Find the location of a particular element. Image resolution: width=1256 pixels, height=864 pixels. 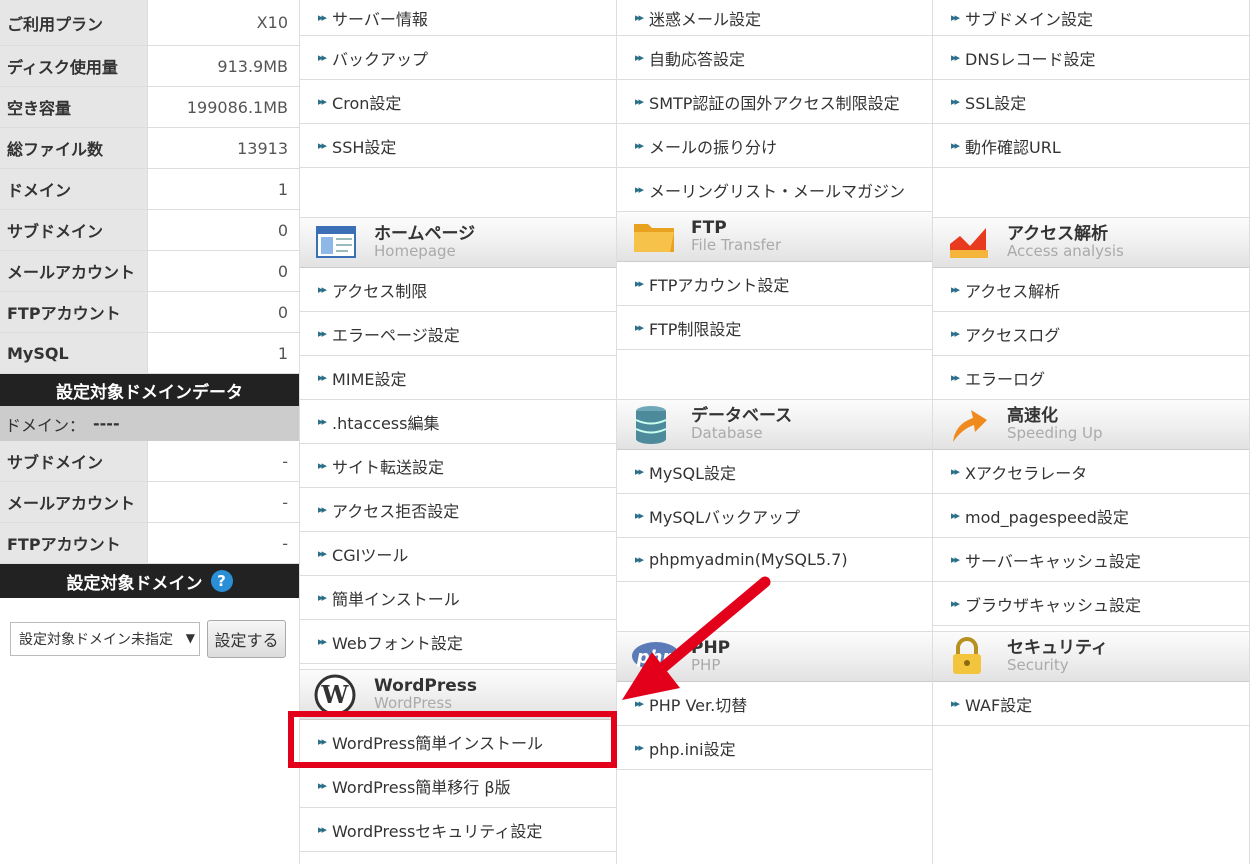

menu-item-cron: ▸▸ Cron設定 is located at coordinates (458, 102).